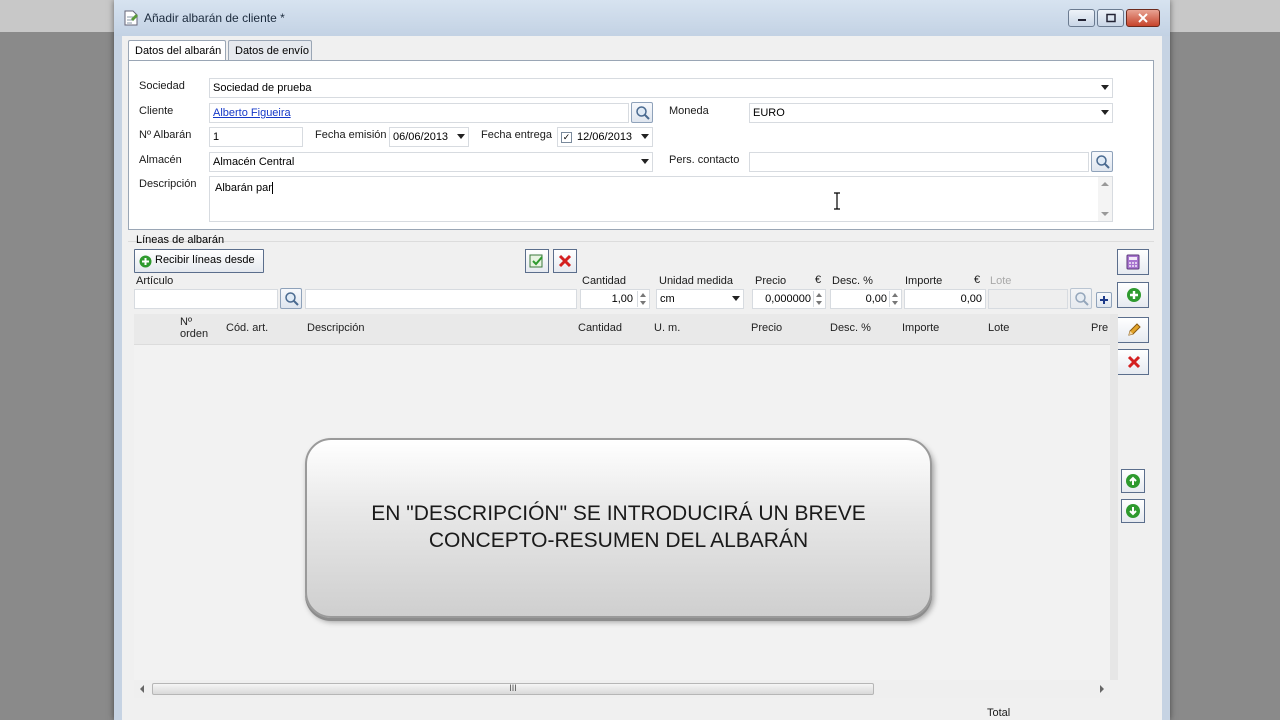  What do you see at coordinates (600, 328) in the screenshot?
I see `column-header-cantidad: Cantidad` at bounding box center [600, 328].